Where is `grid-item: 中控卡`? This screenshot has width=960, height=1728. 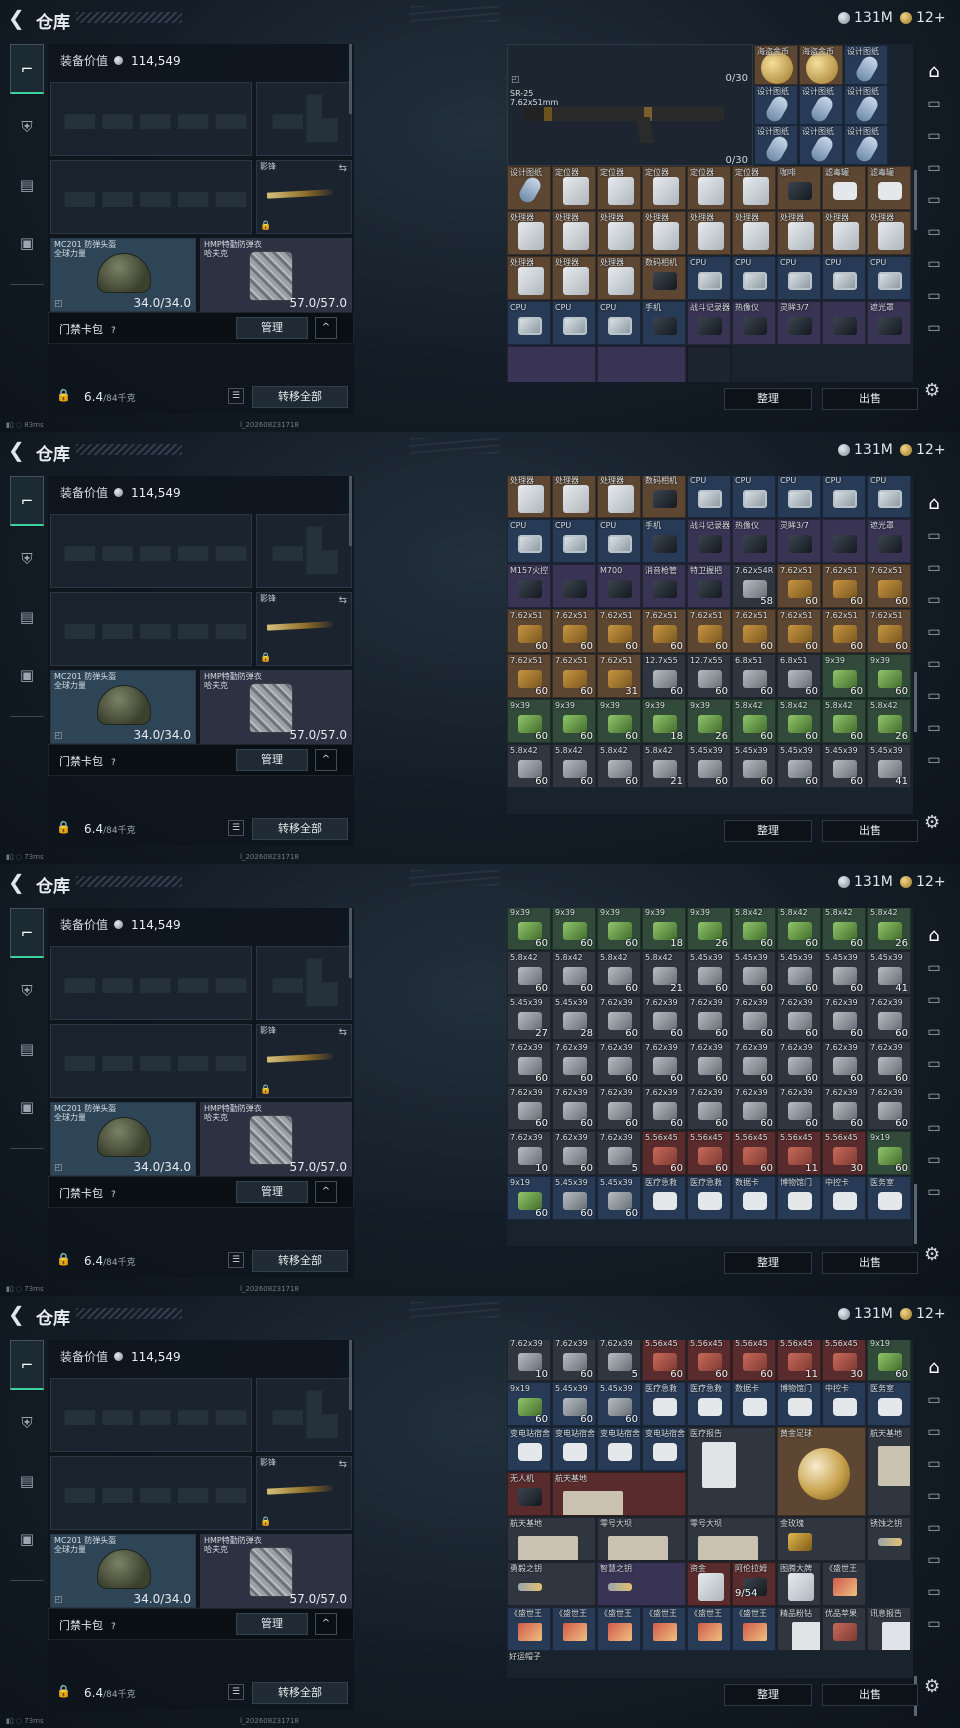 grid-item: 中控卡 is located at coordinates (844, 1198).